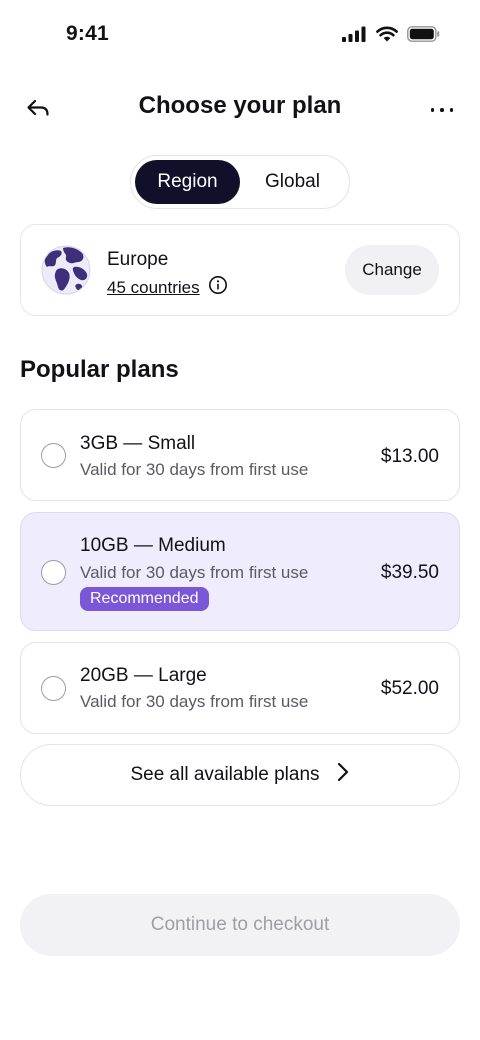  I want to click on region-name: Europe, so click(138, 259).